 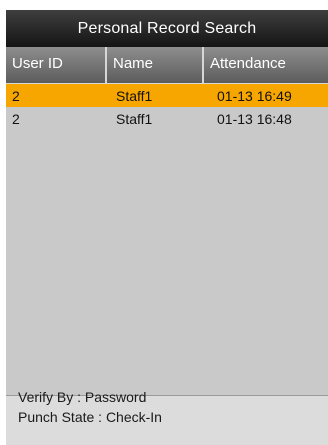 I want to click on verify-by-text: Verify By : Password, so click(x=82, y=397).